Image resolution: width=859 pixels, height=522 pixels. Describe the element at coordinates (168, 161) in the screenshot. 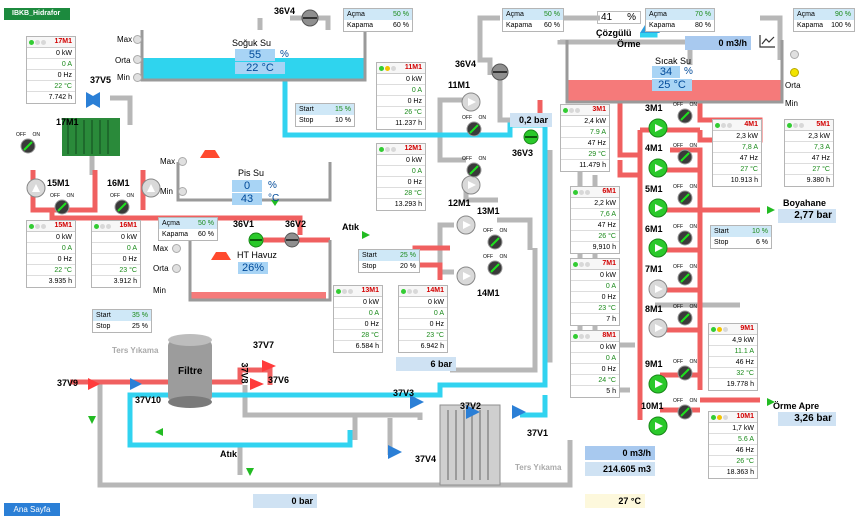

I see `pis-max-label: Max` at that location.